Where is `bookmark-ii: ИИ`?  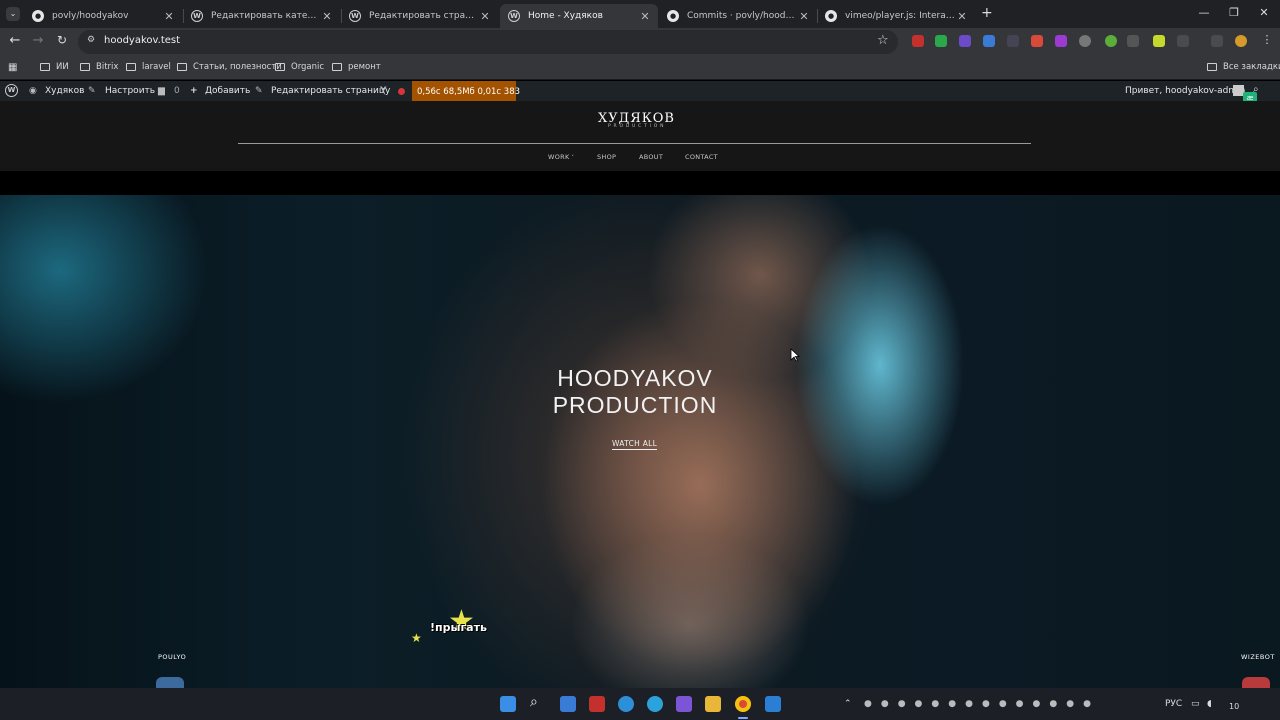
bookmark-ii: ИИ is located at coordinates (54, 67).